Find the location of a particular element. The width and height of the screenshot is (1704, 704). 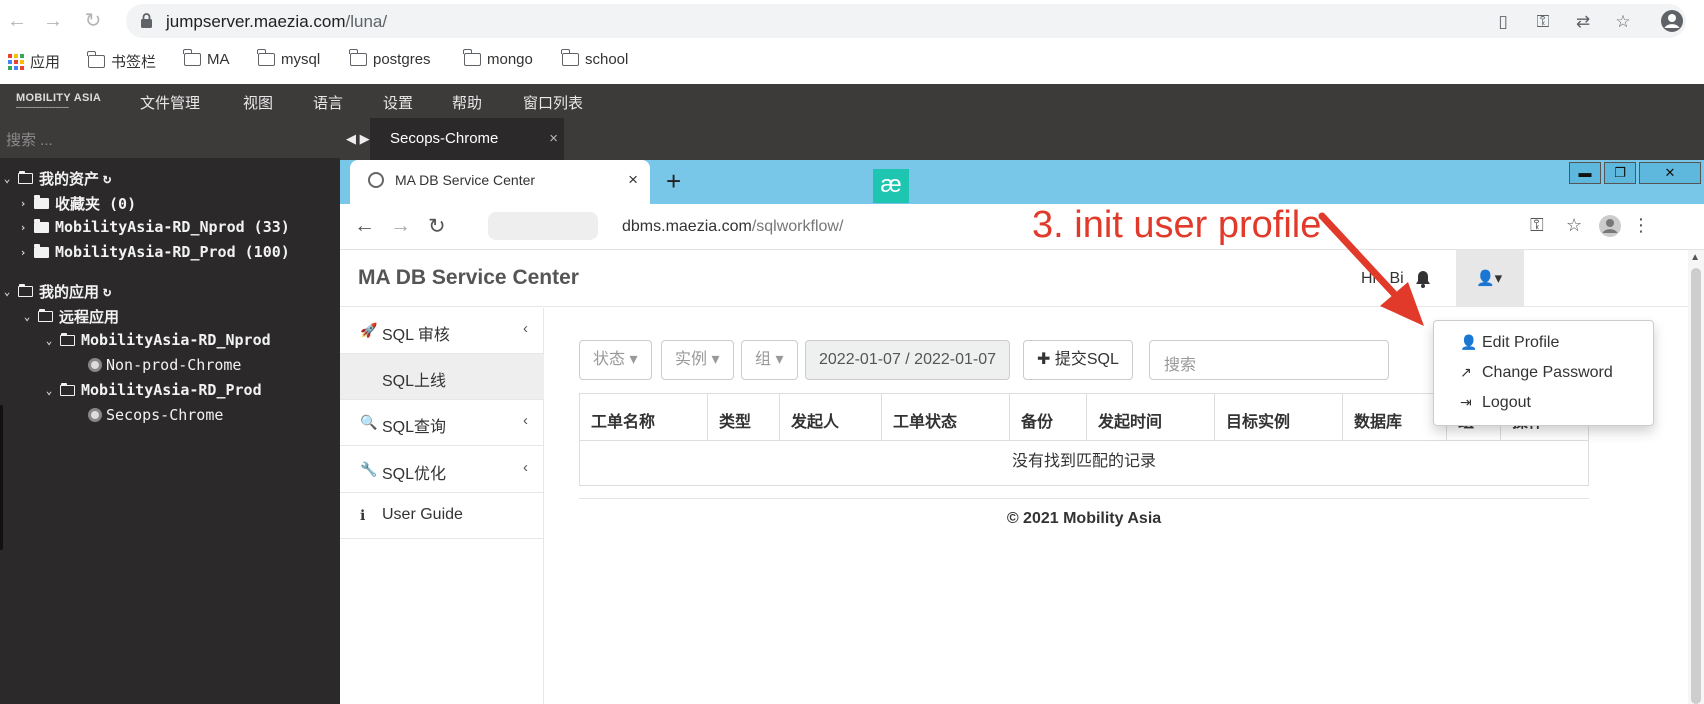

bookmark-folder: mongo is located at coordinates (498, 58).